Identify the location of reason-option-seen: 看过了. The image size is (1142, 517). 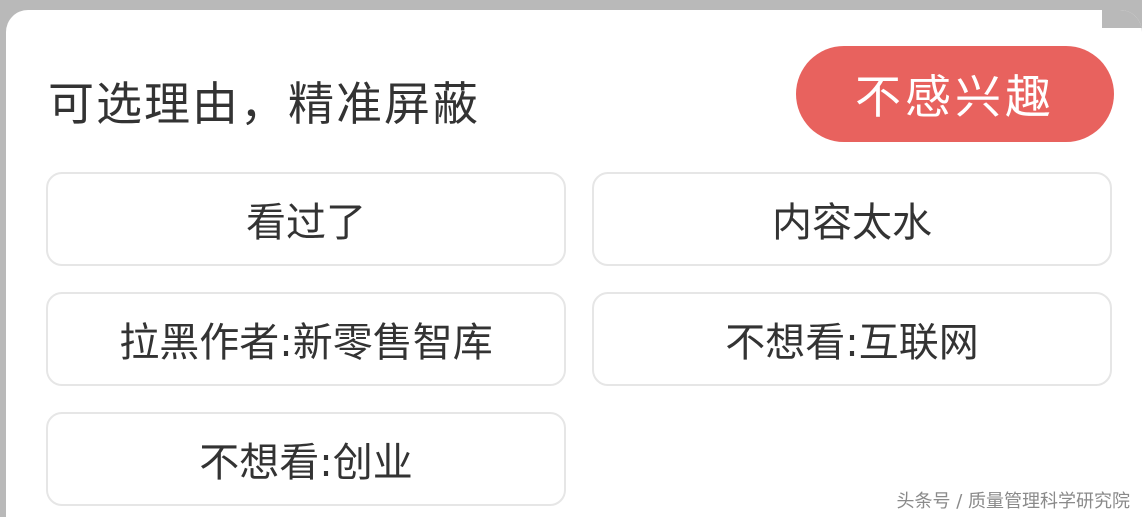
(306, 219).